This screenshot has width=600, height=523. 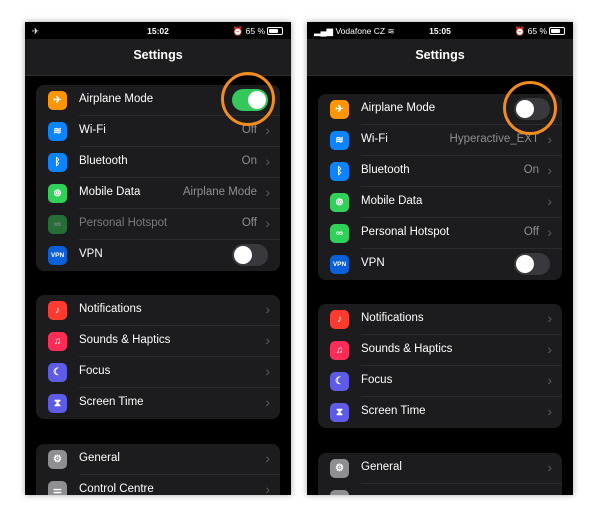 I want to click on switches-icon, so click(x=339, y=492).